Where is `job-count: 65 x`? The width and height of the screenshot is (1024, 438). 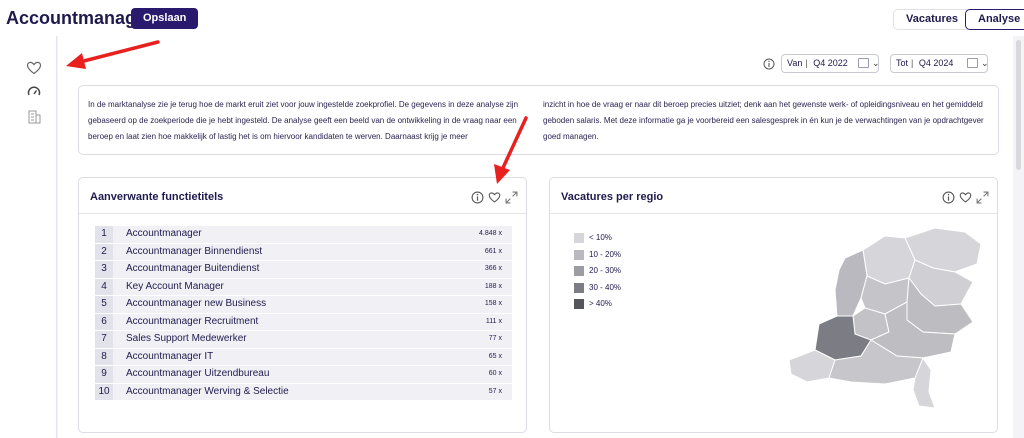 job-count: 65 x is located at coordinates (495, 356).